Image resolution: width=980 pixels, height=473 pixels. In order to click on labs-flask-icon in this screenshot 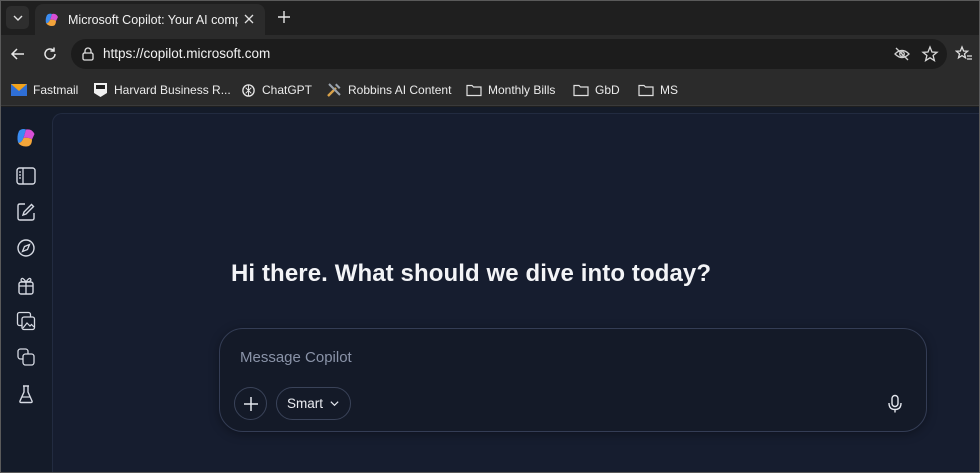, I will do `click(26, 394)`.